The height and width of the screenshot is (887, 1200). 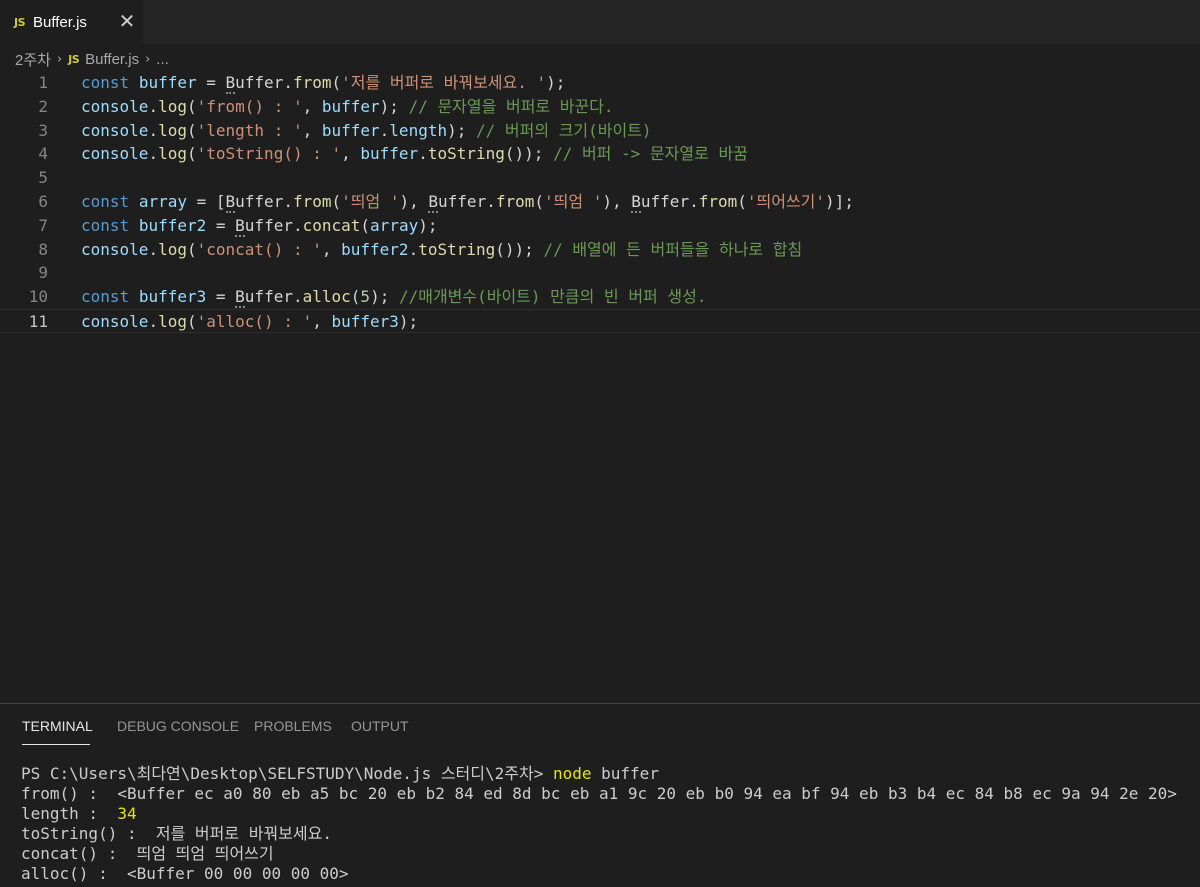 What do you see at coordinates (178, 726) in the screenshot?
I see `tab-debug-console: DEBUG CONSOLE` at bounding box center [178, 726].